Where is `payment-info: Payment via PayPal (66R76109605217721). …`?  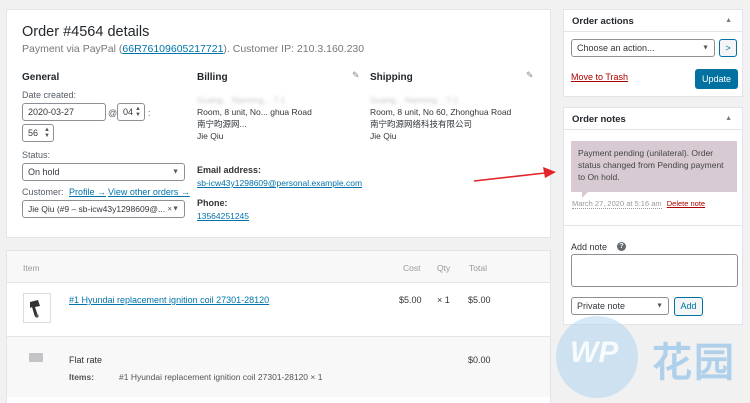
payment-info: Payment via PayPal (66R76109605217721). … is located at coordinates (193, 49).